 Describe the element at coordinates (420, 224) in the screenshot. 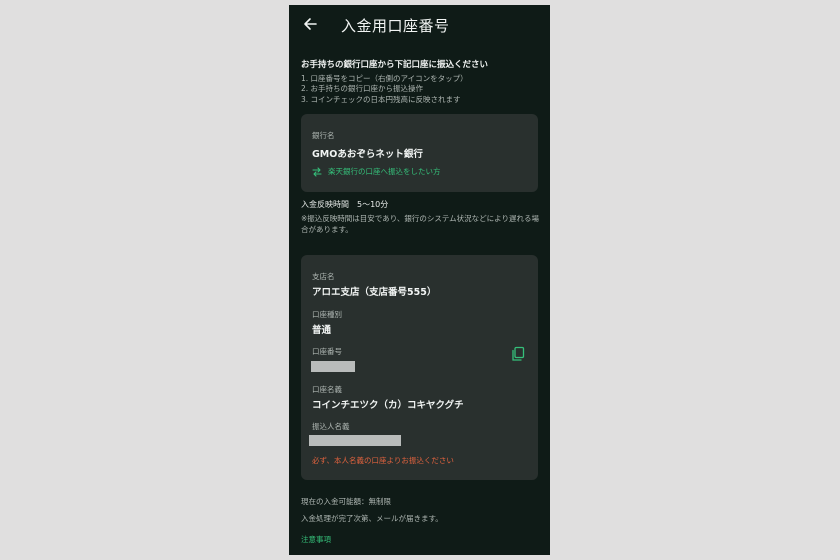

I see `reflect-note: ※振込反映時間は目安であり、銀行のシステム状況などにより遅れる場合があります。` at that location.